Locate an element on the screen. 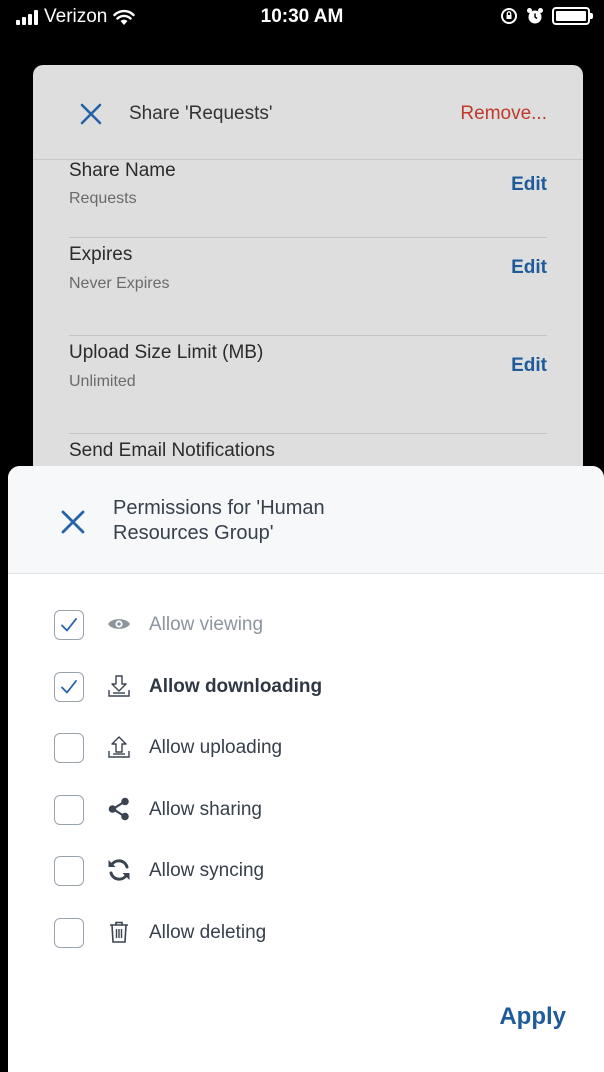 The width and height of the screenshot is (604, 1072). permission-label: Allow downloading is located at coordinates (236, 686).